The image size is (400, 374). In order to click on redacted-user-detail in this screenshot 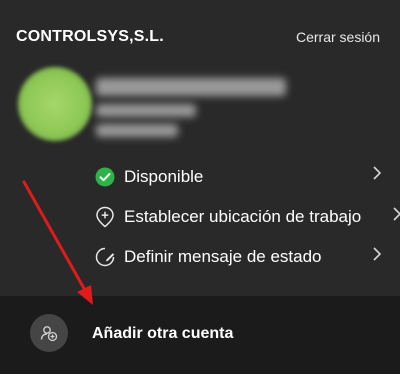, I will do `click(137, 130)`.